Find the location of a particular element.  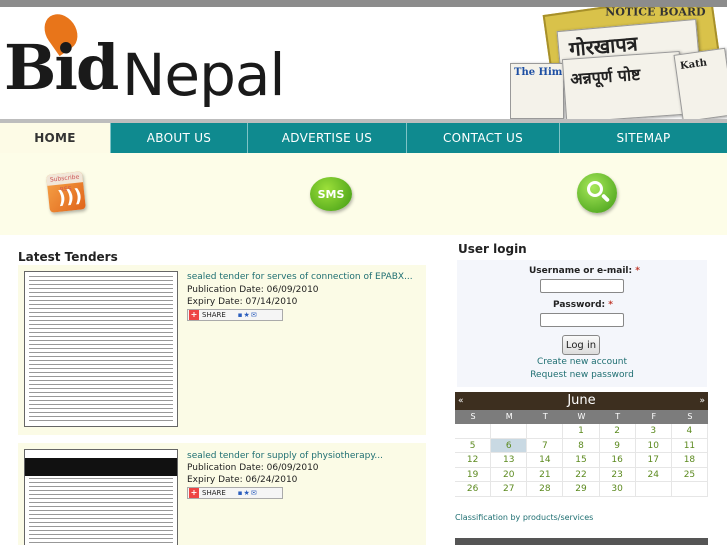

calendar-day: 15 is located at coordinates (581, 460).